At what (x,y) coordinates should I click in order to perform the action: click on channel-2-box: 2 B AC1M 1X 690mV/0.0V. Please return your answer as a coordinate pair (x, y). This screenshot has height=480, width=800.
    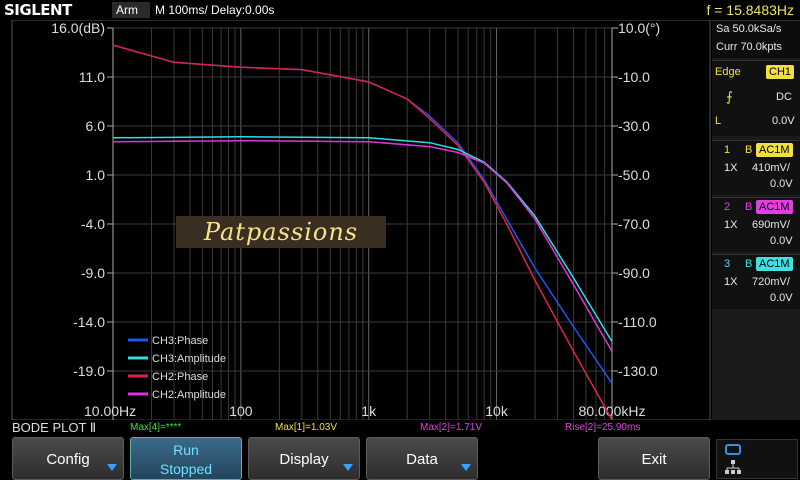
    Looking at the image, I should click on (756, 224).